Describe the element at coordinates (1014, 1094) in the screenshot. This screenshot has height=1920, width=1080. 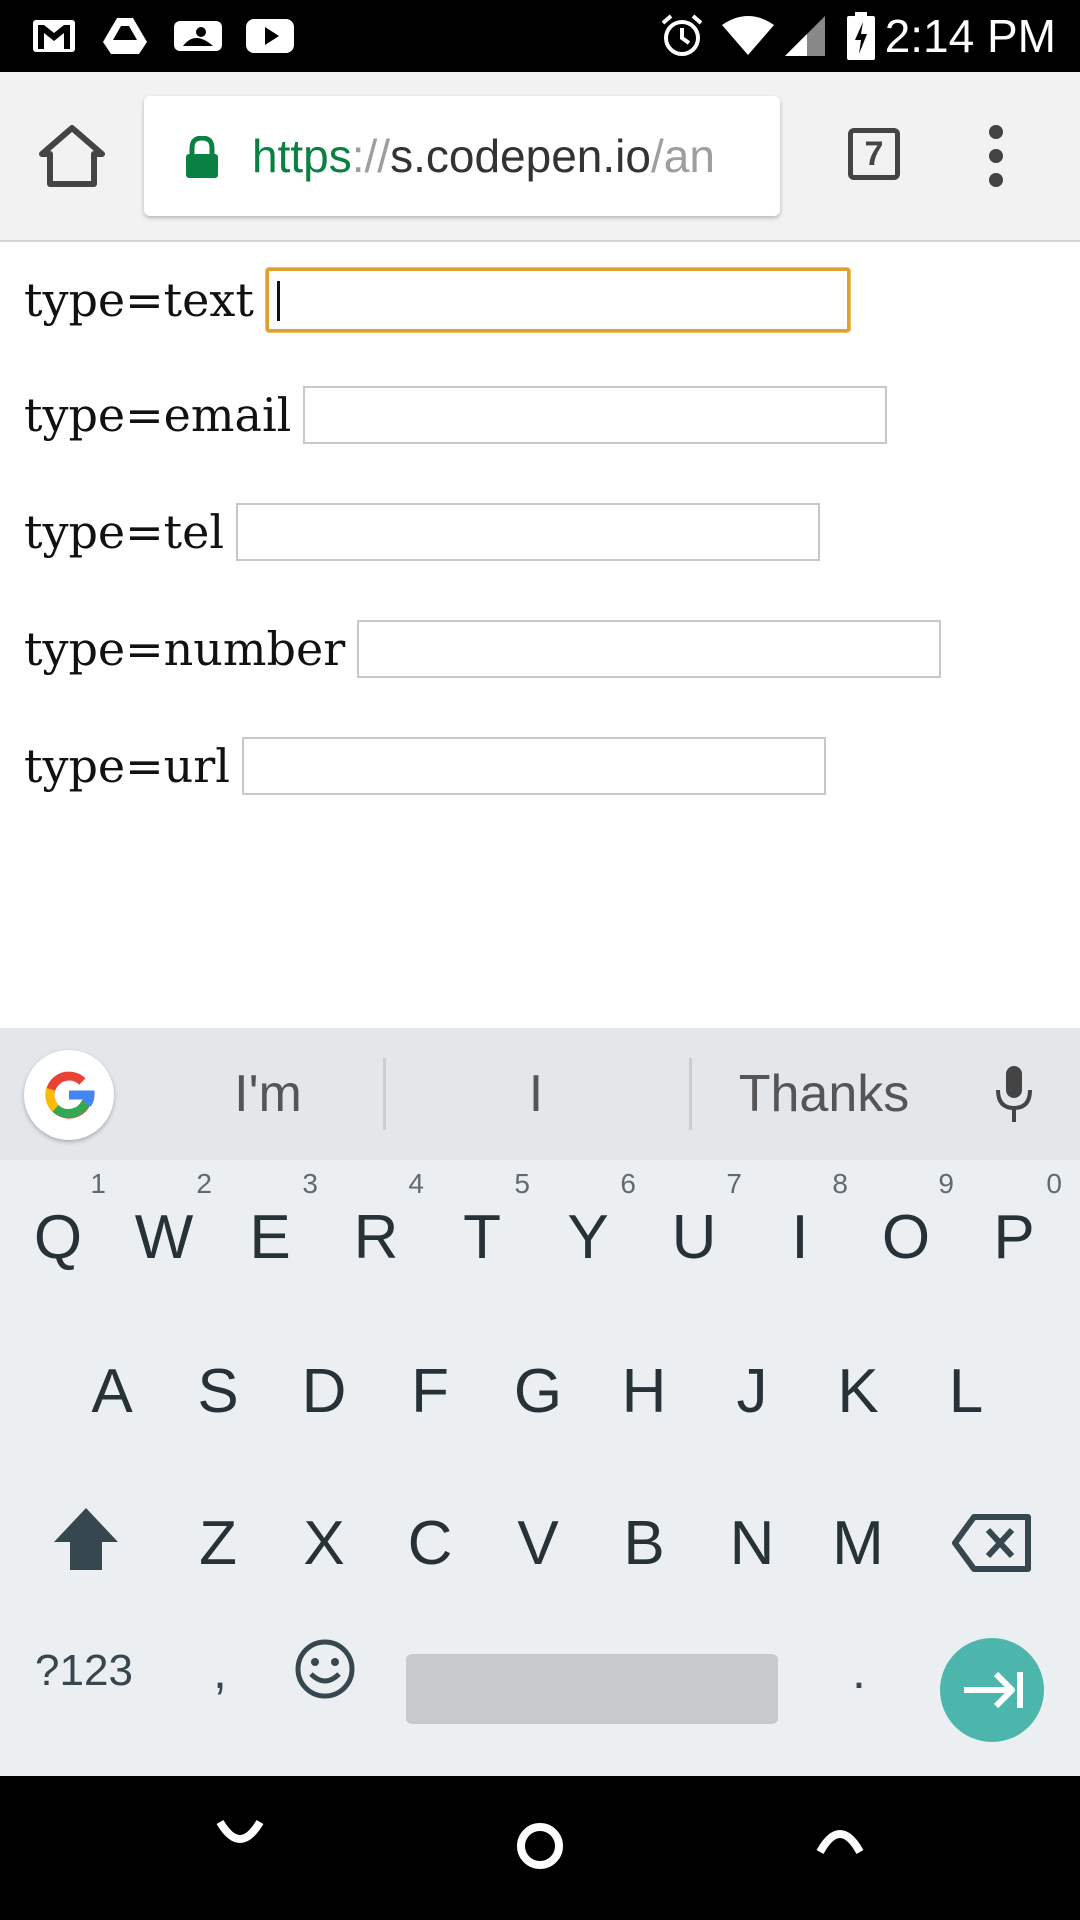
I see `microphone-icon` at that location.